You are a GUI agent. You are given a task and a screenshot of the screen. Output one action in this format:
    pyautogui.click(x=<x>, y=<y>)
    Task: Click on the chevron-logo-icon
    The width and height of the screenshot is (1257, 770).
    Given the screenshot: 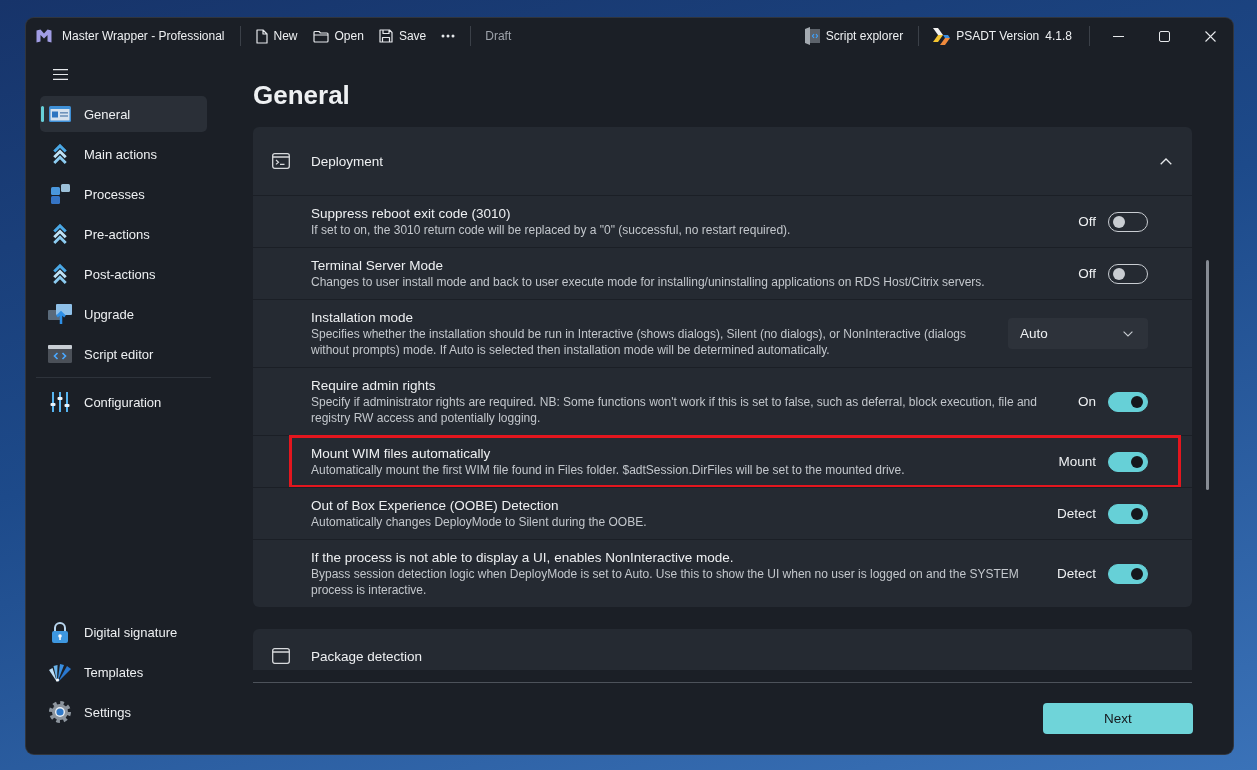 What is the action you would take?
    pyautogui.click(x=942, y=36)
    